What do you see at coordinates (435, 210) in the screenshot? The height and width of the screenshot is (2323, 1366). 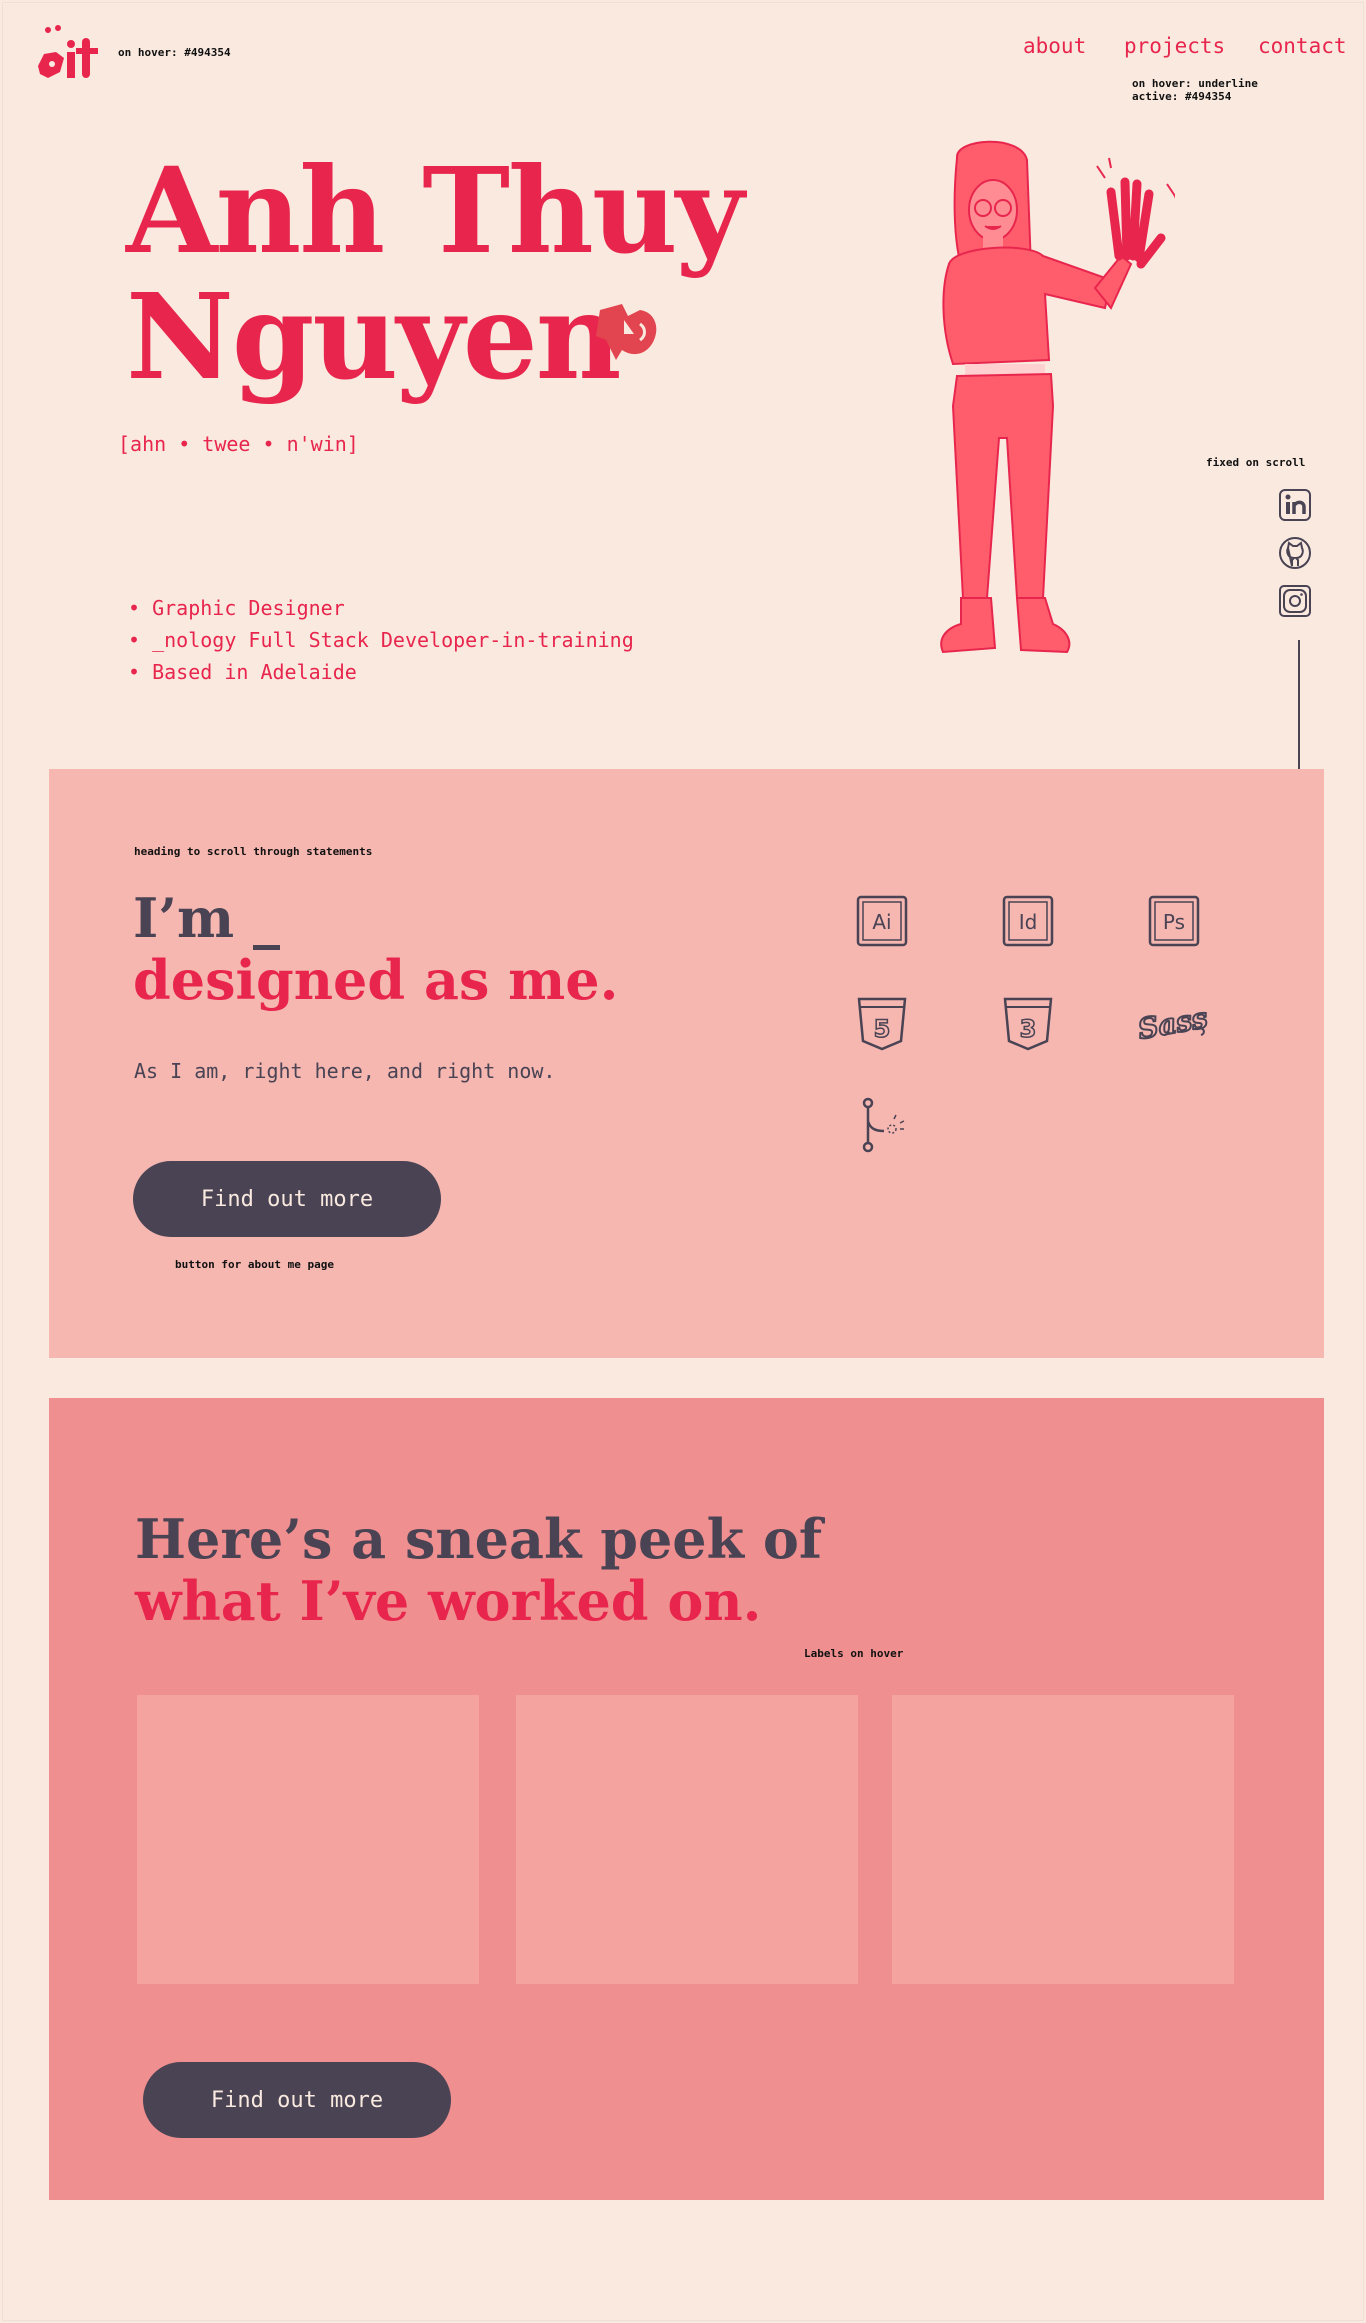 I see `hero-name-line1: Anh Thuy` at bounding box center [435, 210].